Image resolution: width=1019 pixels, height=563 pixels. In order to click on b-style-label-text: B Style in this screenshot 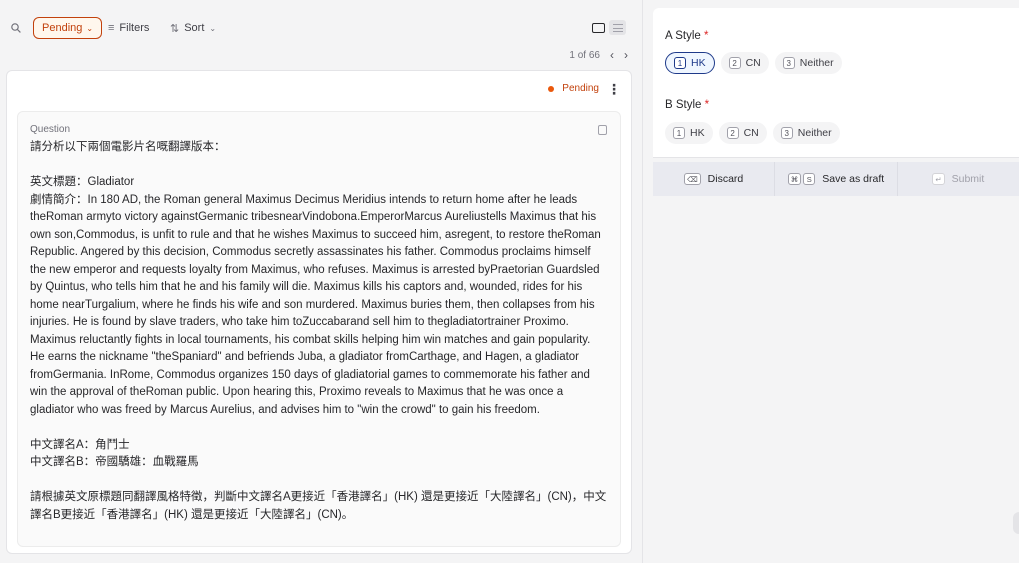, I will do `click(683, 105)`.